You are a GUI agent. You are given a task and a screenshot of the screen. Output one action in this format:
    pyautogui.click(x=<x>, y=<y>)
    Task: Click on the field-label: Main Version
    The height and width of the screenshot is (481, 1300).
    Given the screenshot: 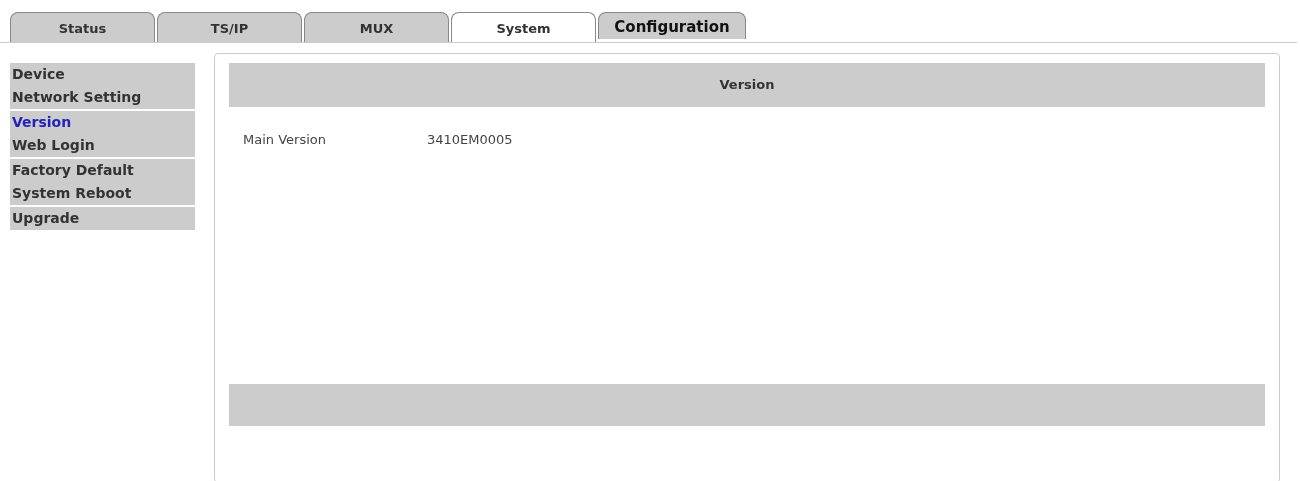 What is the action you would take?
    pyautogui.click(x=285, y=140)
    